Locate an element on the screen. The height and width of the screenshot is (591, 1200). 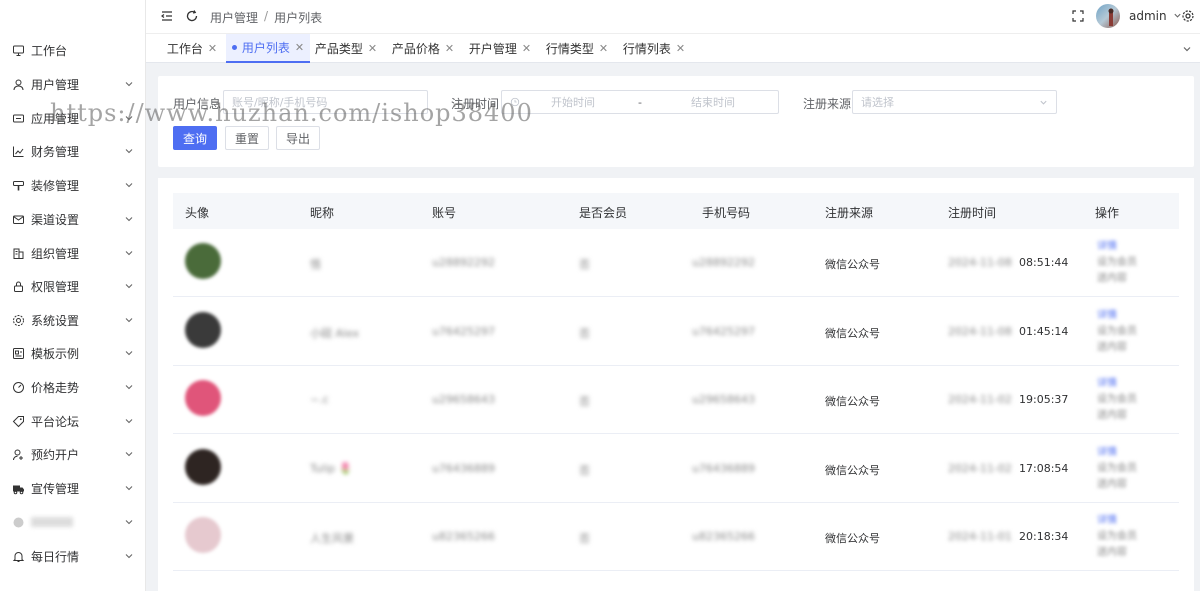
tab-label: 开户管理 is located at coordinates (492, 49).